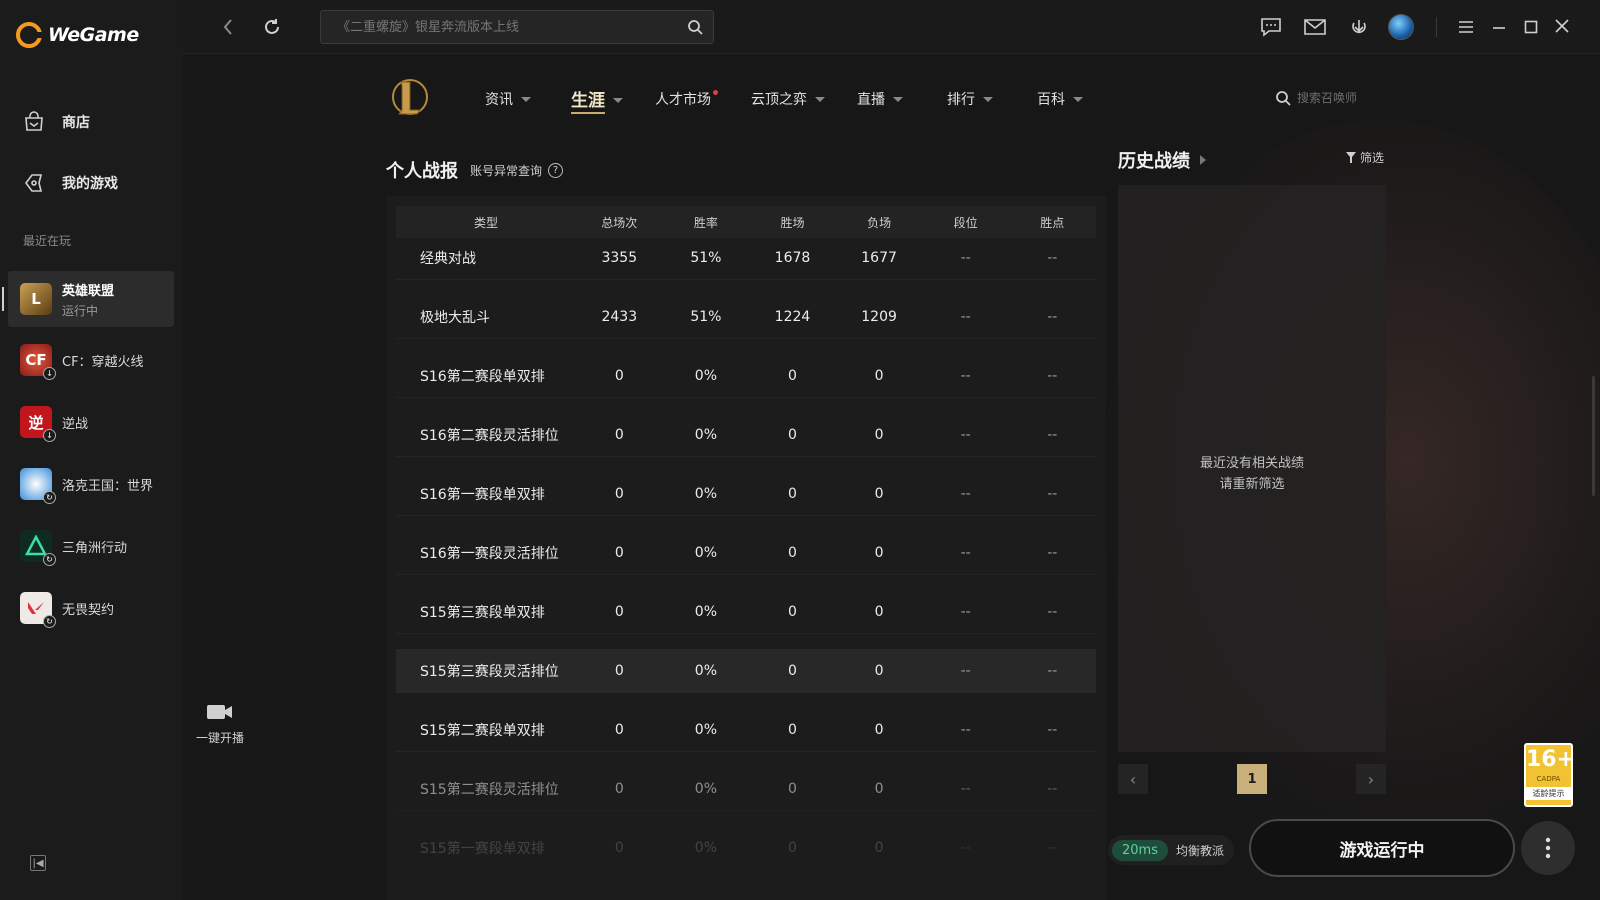  What do you see at coordinates (1359, 27) in the screenshot?
I see `download-icon` at bounding box center [1359, 27].